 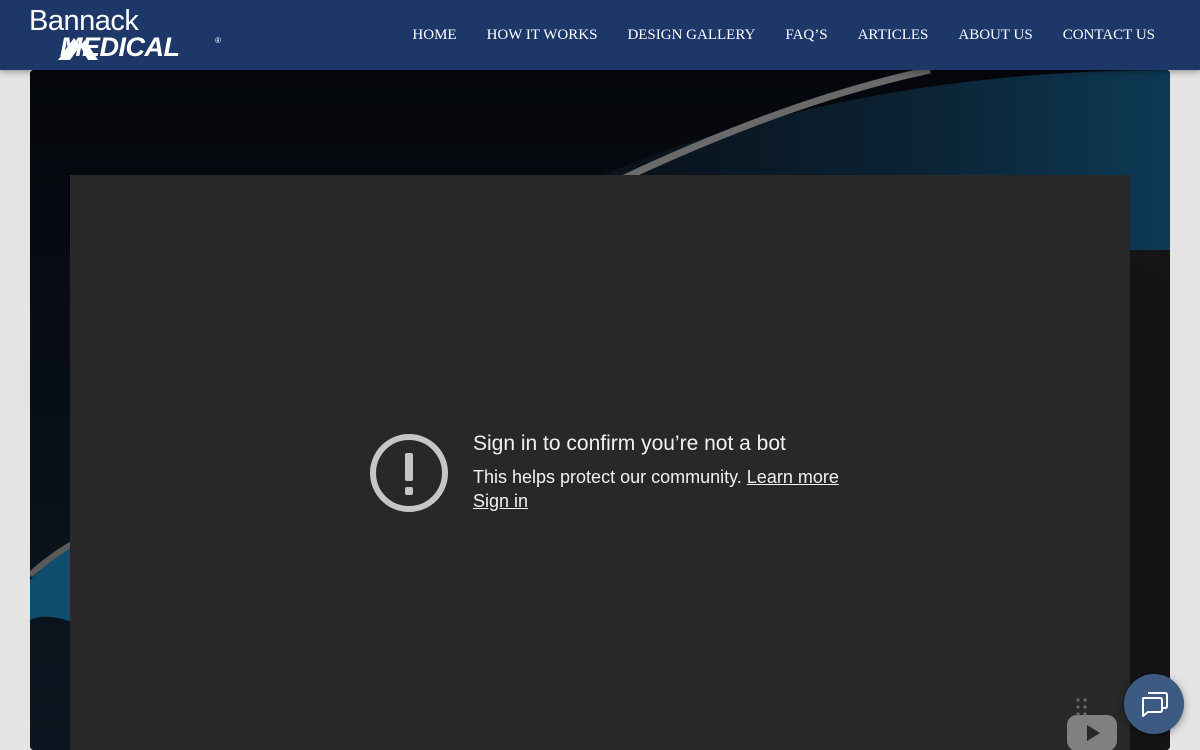 I want to click on sign-in-link: Sign in, so click(x=500, y=501).